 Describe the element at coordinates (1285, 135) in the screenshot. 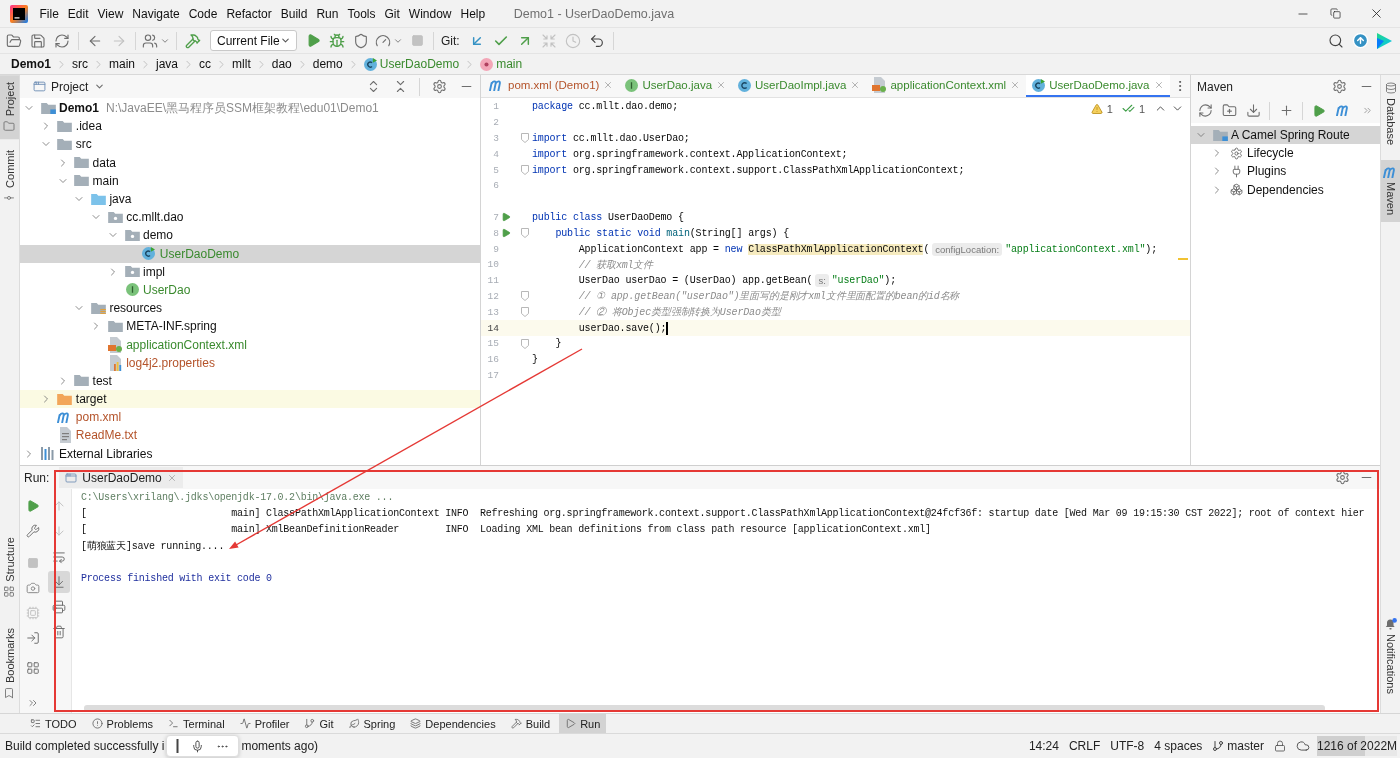

I see `tree-item: A Camel Spring Route` at that location.